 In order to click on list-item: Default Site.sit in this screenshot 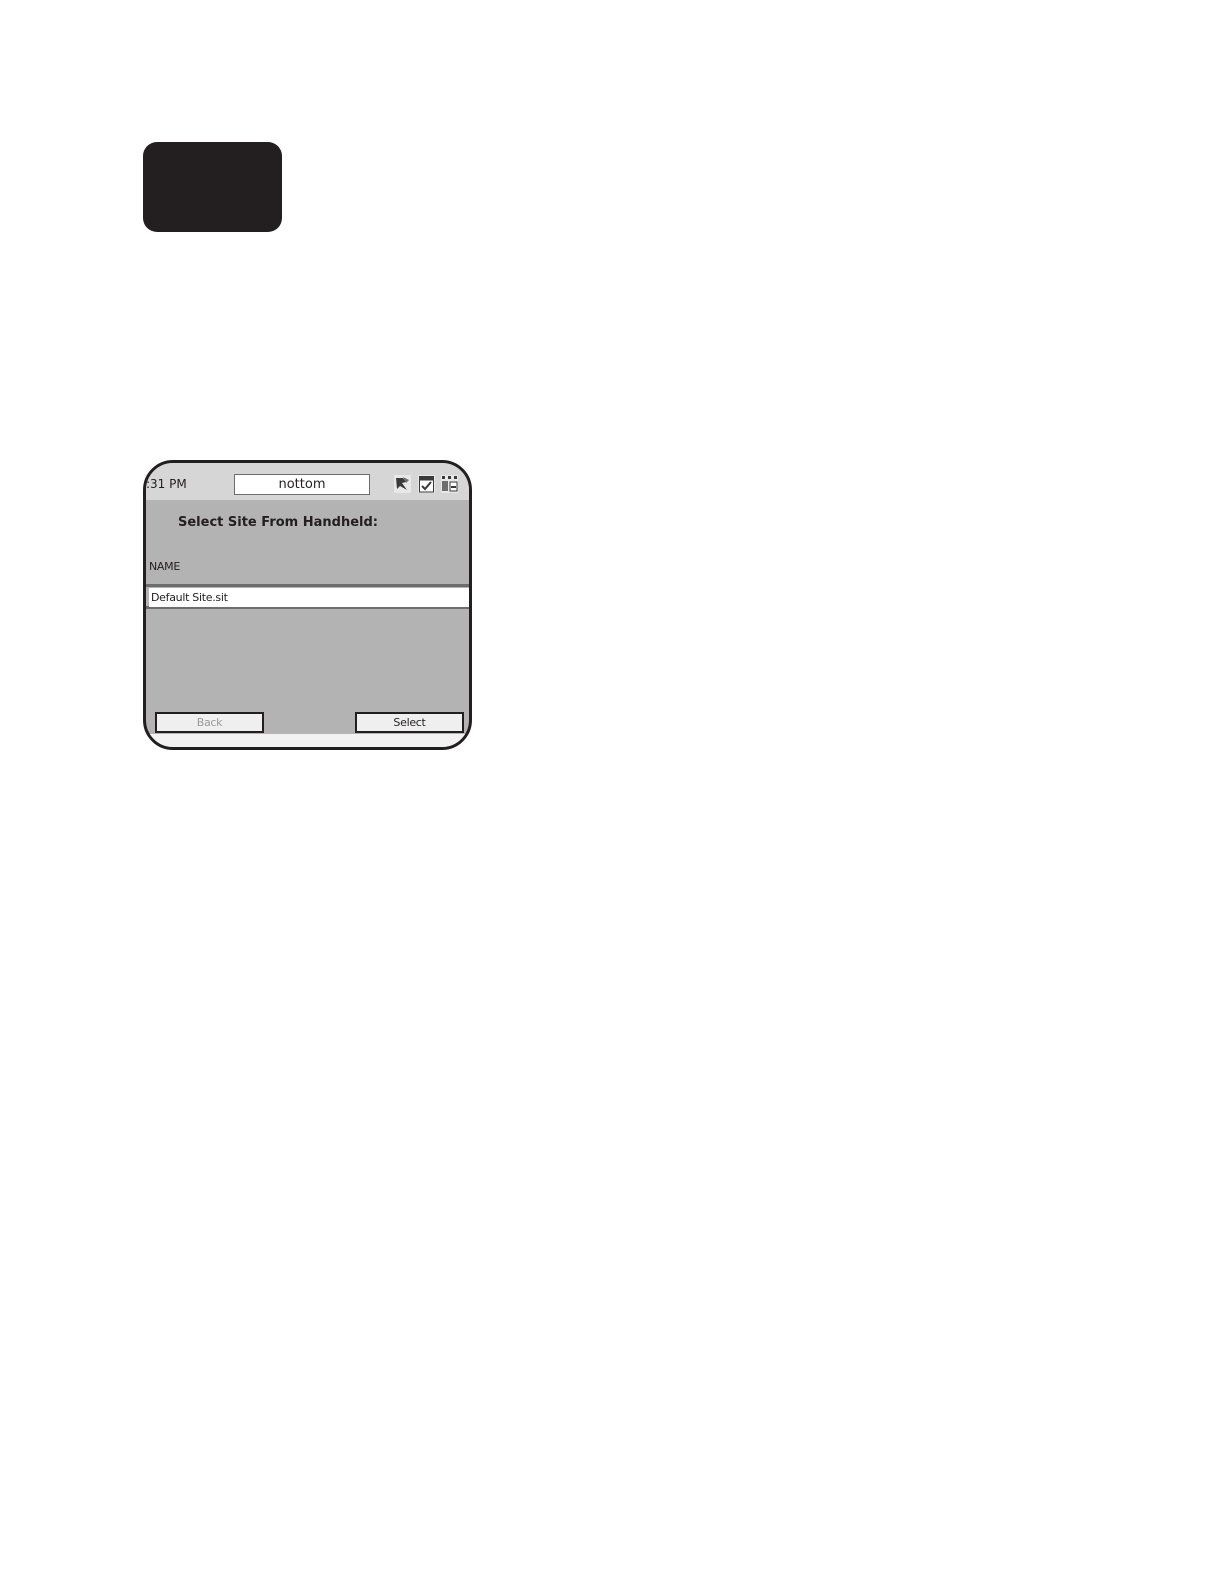, I will do `click(309, 597)`.